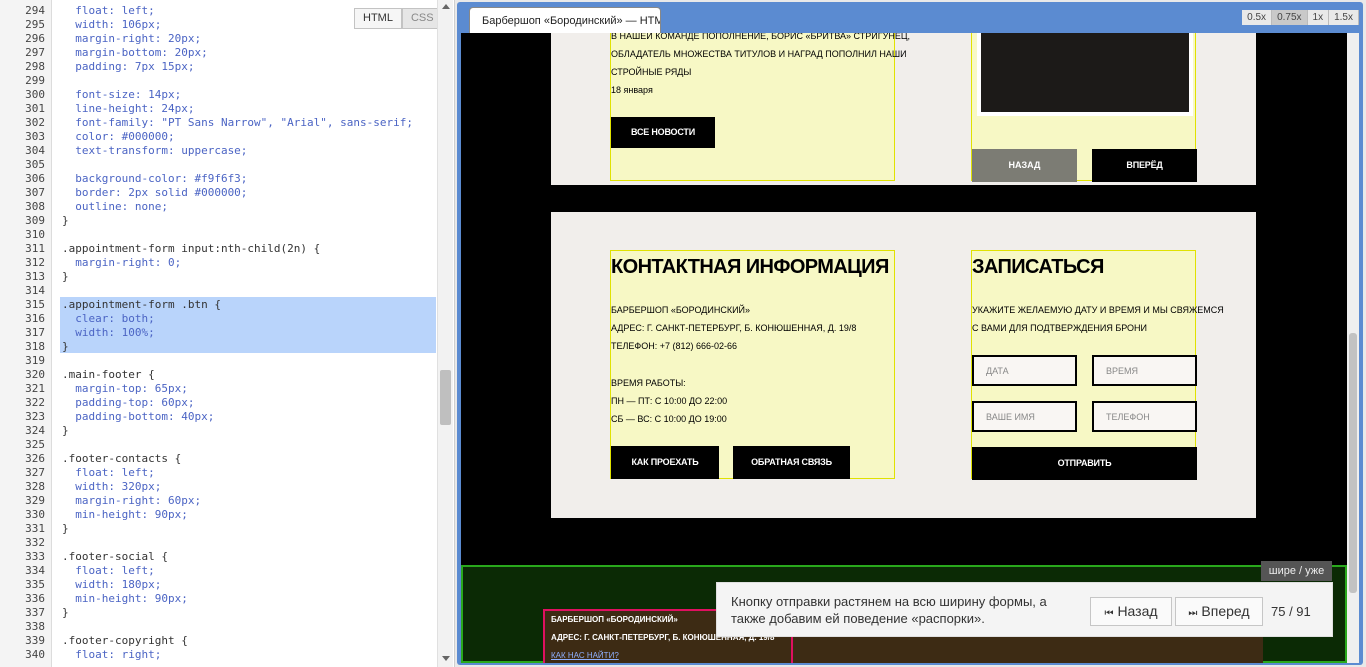  Describe the element at coordinates (128, 66) in the screenshot. I see `code-line: padding: 7px 15px;` at that location.